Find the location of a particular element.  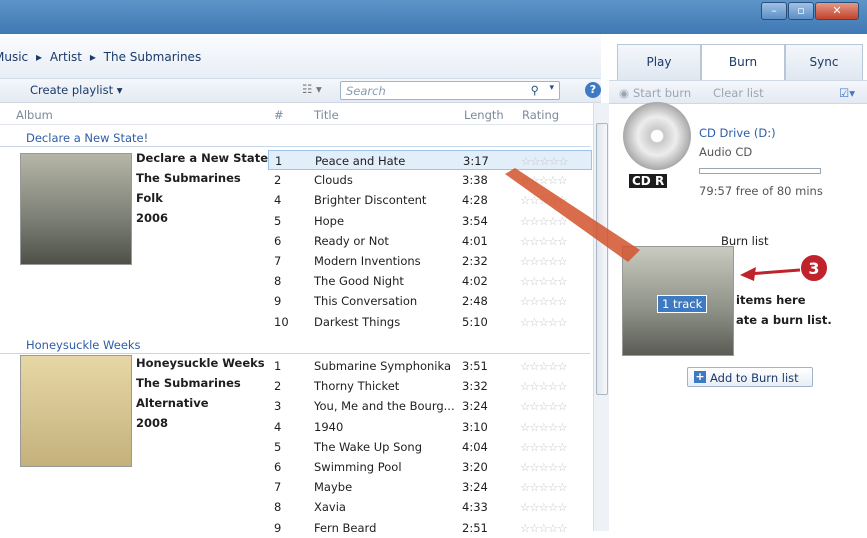

drag-arrow is located at coordinates (572, 215).